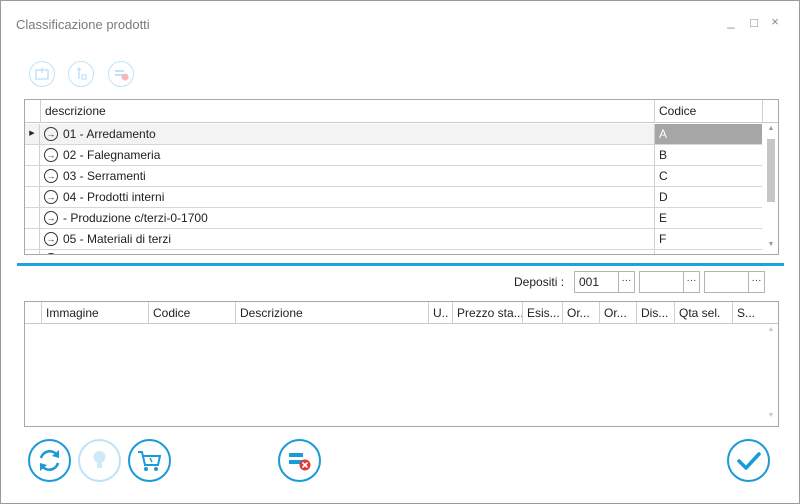  Describe the element at coordinates (331, 313) in the screenshot. I see `column-header-descrizione: Descrizione` at that location.